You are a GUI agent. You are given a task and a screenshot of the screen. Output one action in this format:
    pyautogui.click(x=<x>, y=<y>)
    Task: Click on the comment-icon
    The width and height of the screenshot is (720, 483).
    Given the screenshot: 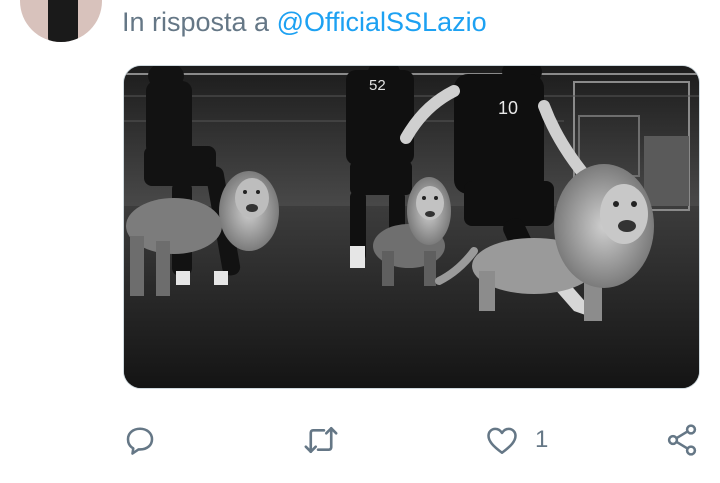 What is the action you would take?
    pyautogui.click(x=140, y=440)
    